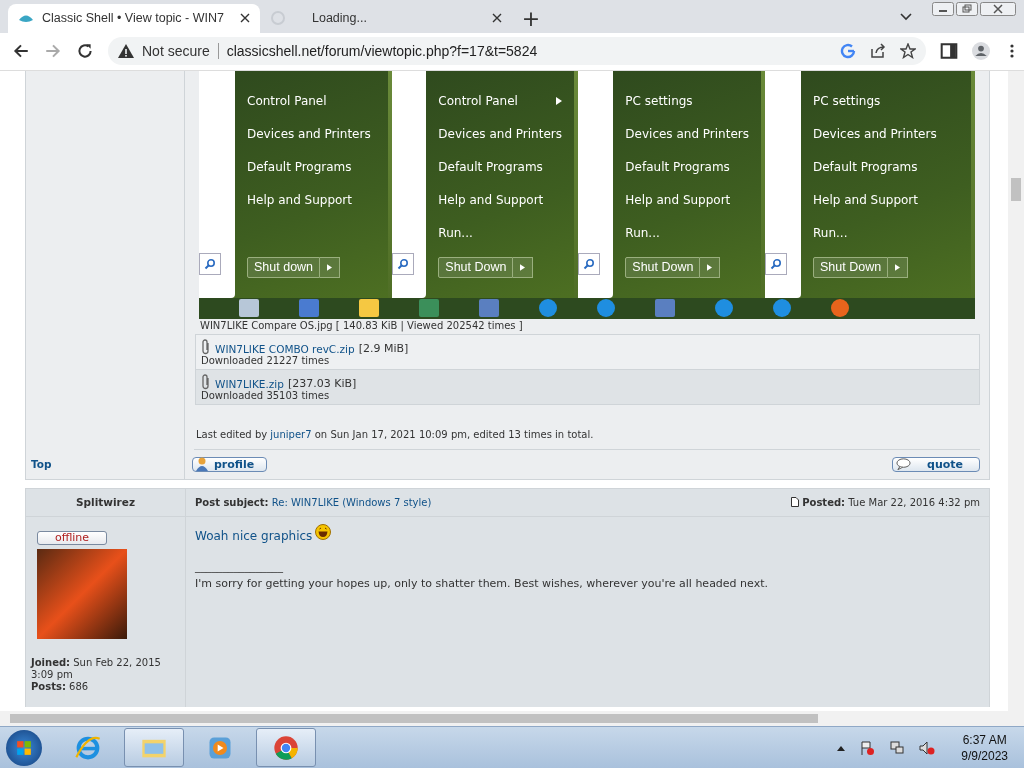 The image size is (1024, 768). I want to click on top-link: Top, so click(41, 464).